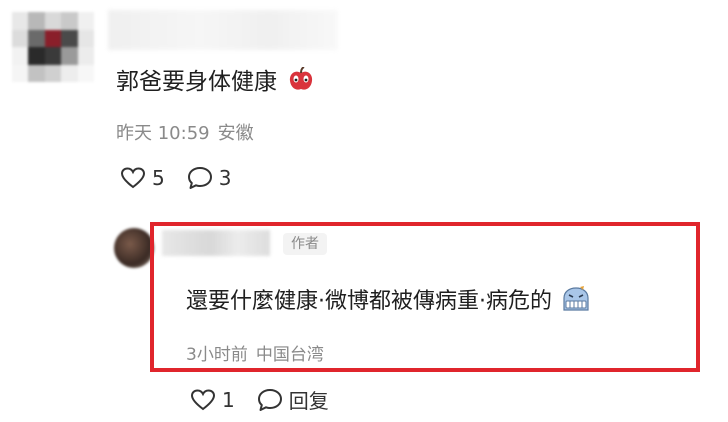  Describe the element at coordinates (576, 298) in the screenshot. I see `grimace-emoji-icon` at that location.